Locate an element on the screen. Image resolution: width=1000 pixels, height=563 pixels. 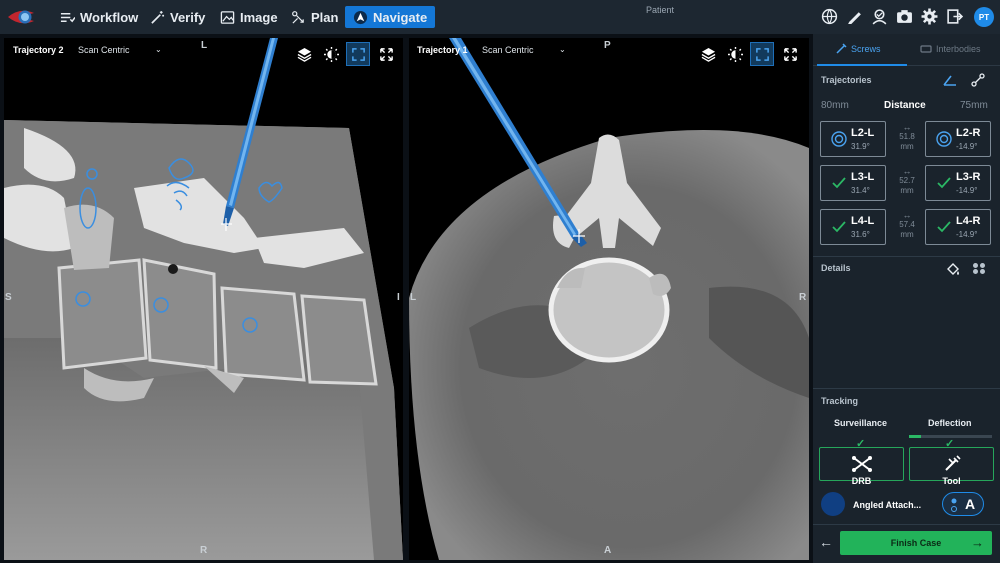
nav-workflow: Workflow is located at coordinates (99, 17).